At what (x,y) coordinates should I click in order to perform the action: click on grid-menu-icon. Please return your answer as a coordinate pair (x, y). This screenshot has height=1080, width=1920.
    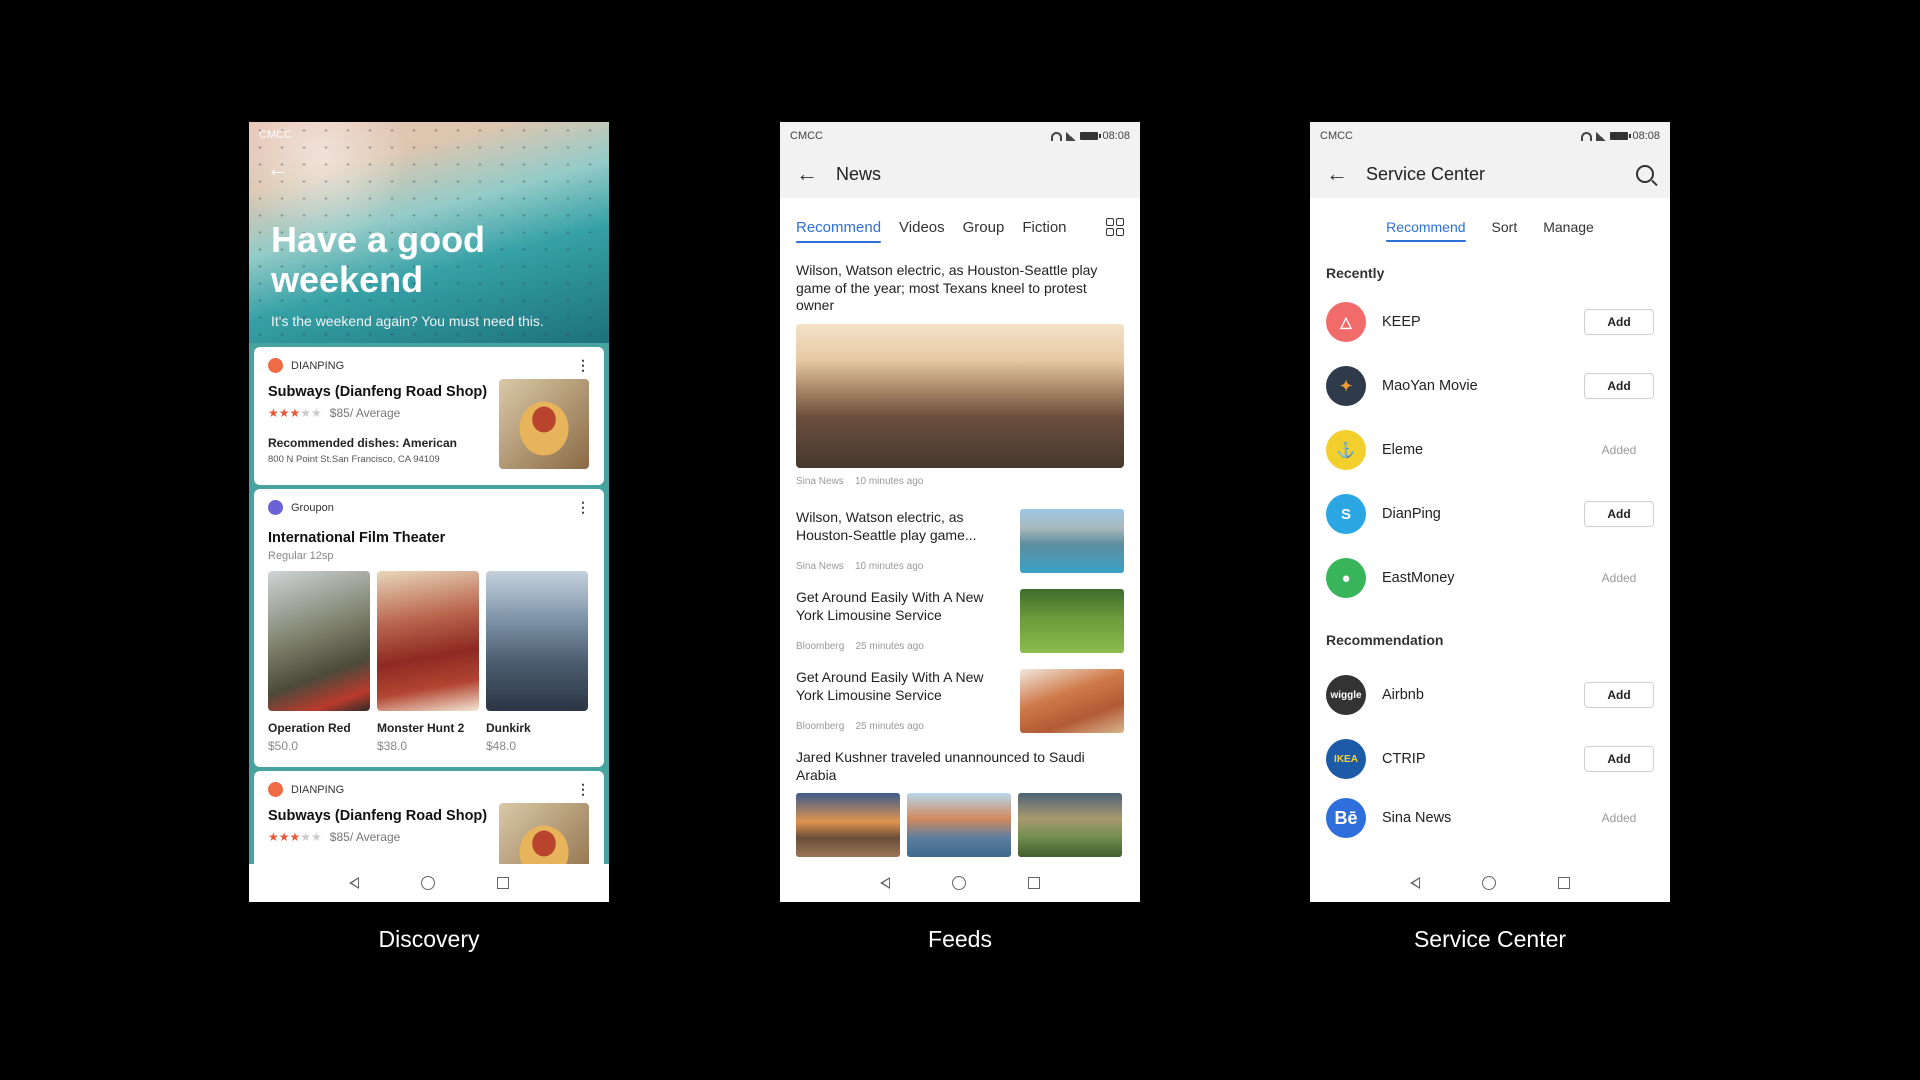
    Looking at the image, I should click on (1115, 227).